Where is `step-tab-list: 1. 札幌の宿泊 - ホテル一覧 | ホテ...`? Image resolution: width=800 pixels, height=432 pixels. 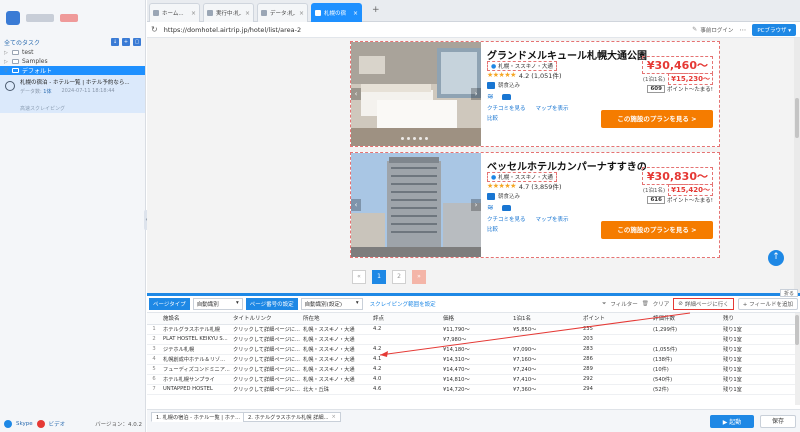 step-tab-list: 1. 札幌の宿泊 - ホテル一覧 | ホテ... is located at coordinates (198, 417).